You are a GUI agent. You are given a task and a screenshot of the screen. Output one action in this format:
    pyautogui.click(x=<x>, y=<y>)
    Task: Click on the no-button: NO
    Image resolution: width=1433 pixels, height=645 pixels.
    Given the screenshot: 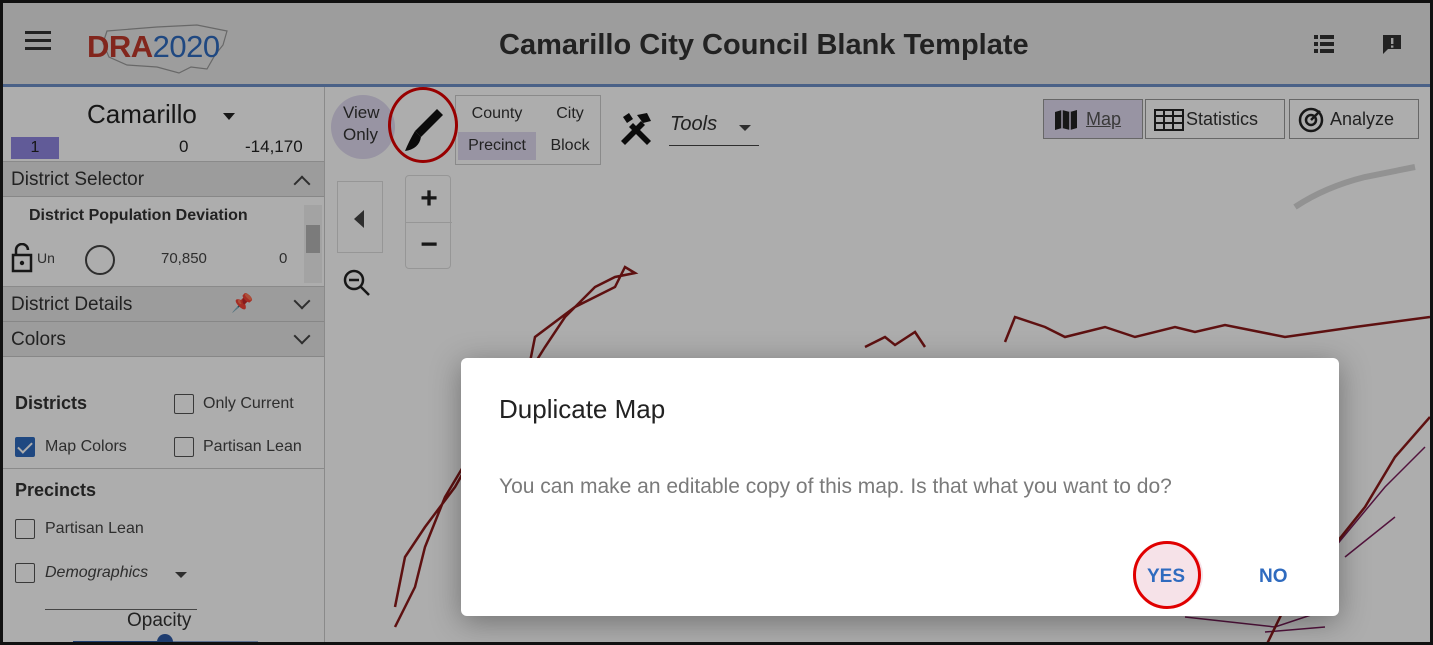 What is the action you would take?
    pyautogui.click(x=1273, y=577)
    